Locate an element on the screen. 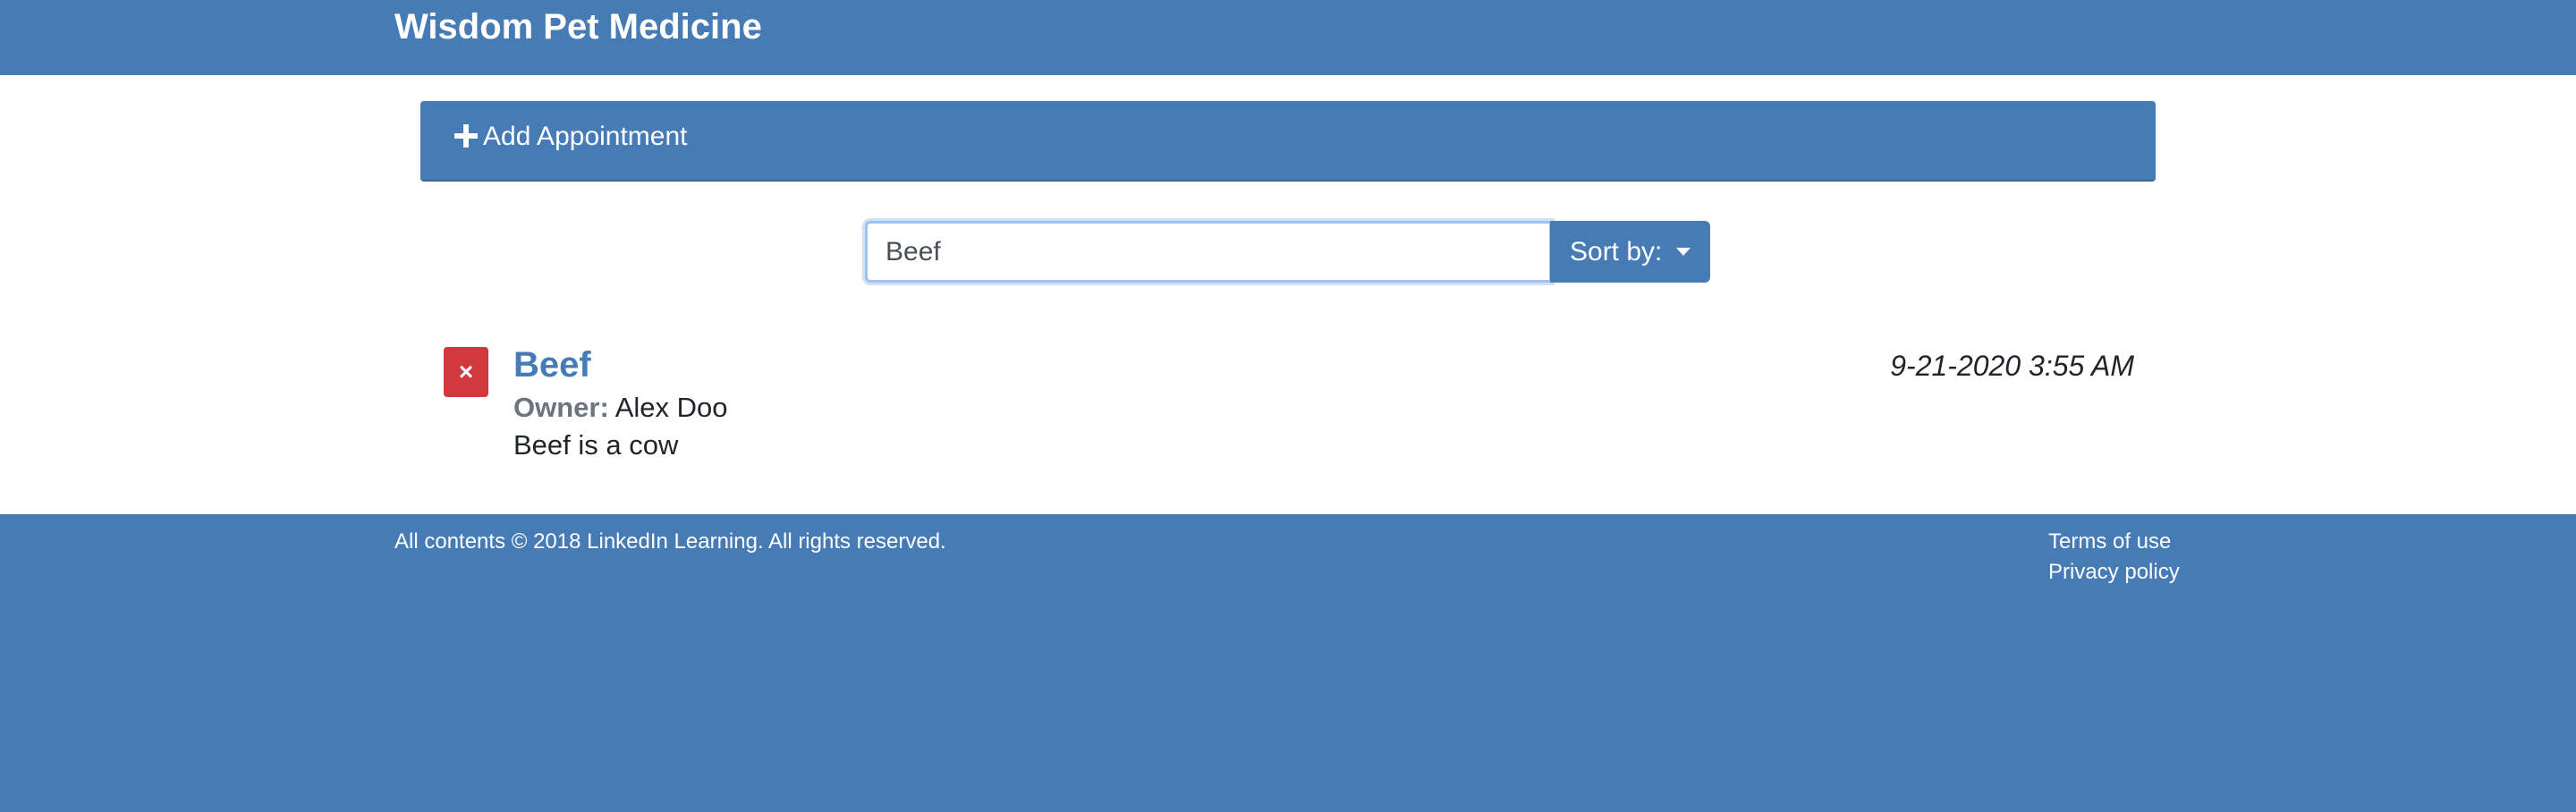 The height and width of the screenshot is (812, 2576). search-input is located at coordinates (1208, 252).